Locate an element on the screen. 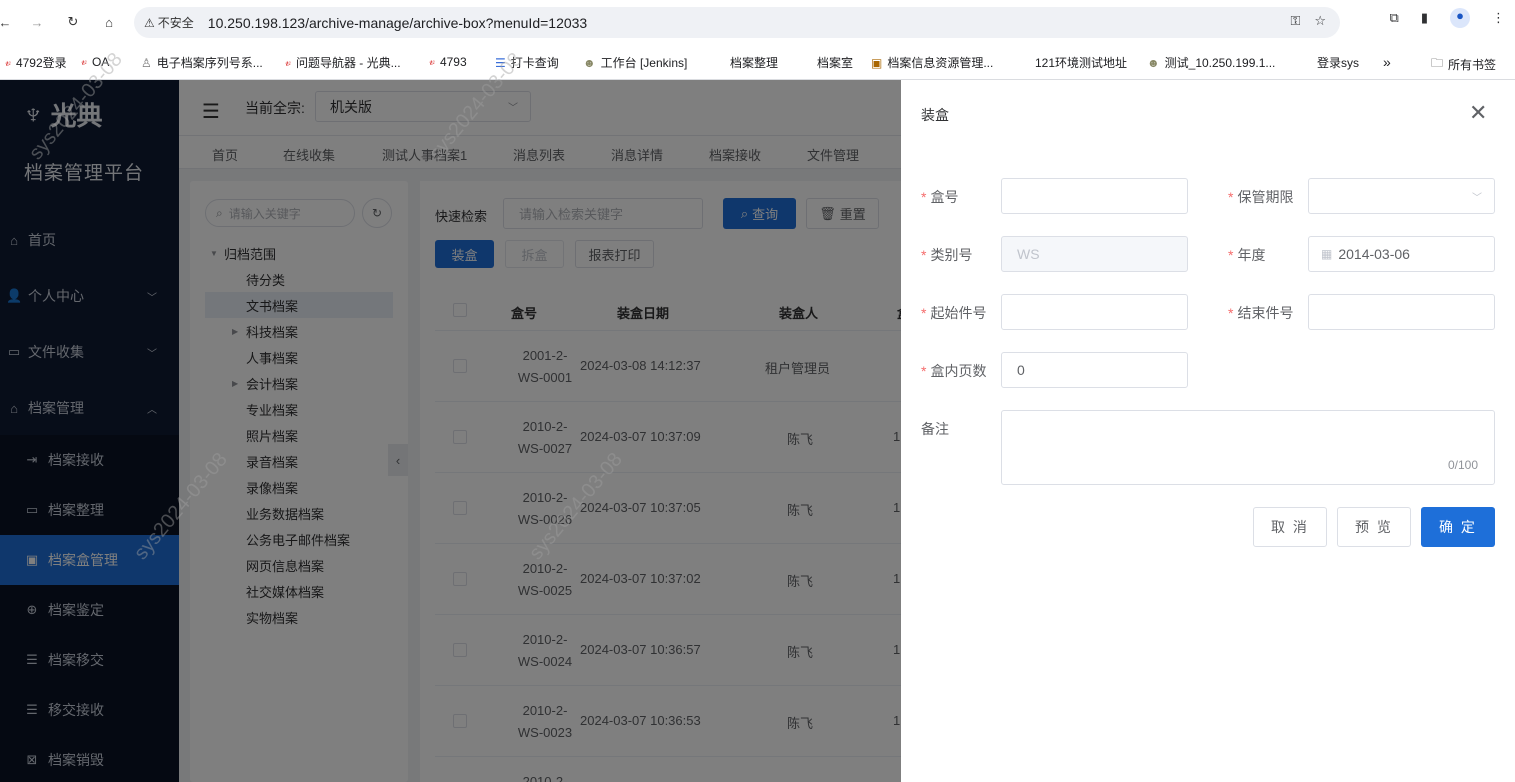  confirm-button: 确 定 is located at coordinates (1458, 527).